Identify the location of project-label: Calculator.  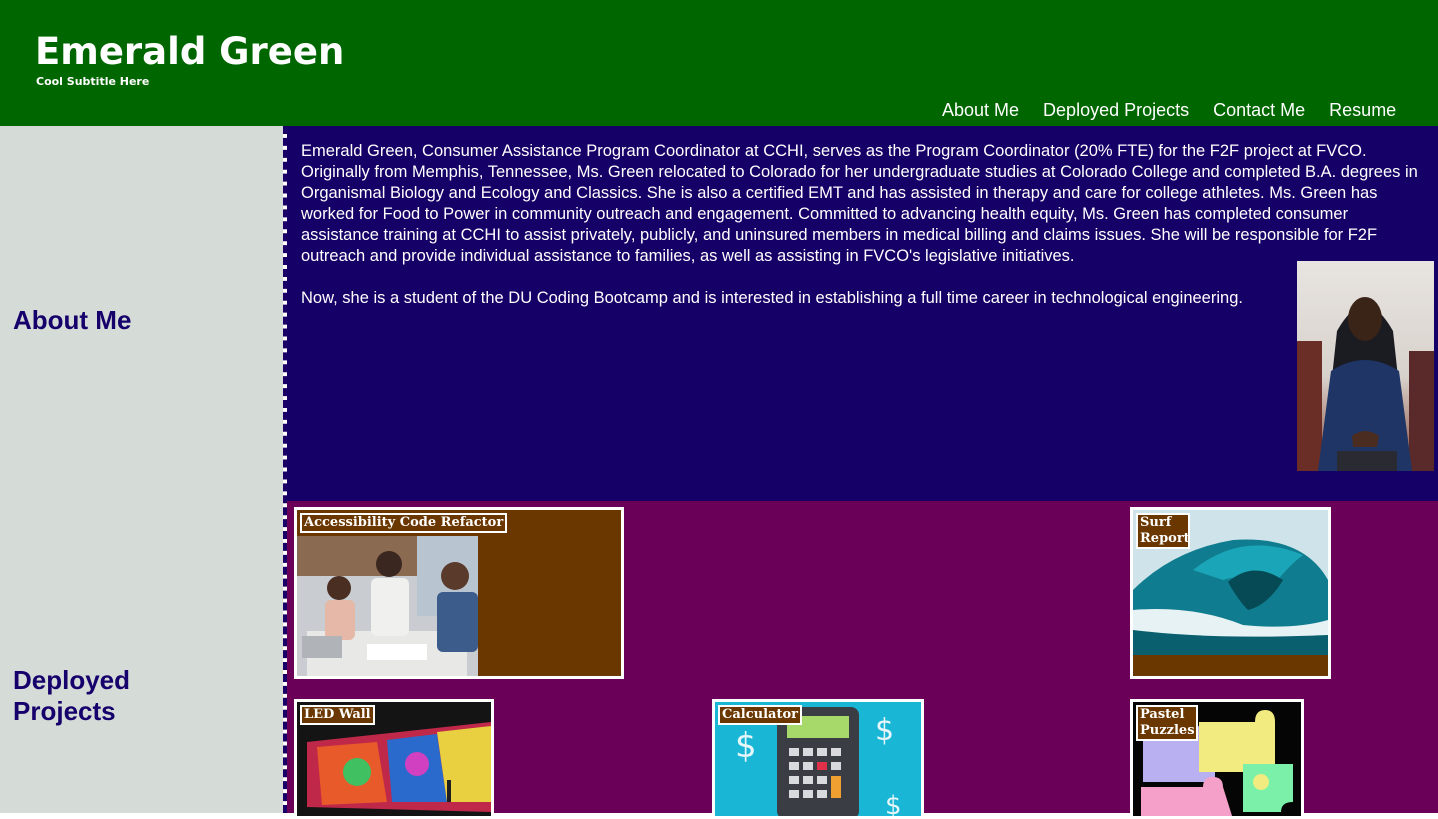
(760, 715).